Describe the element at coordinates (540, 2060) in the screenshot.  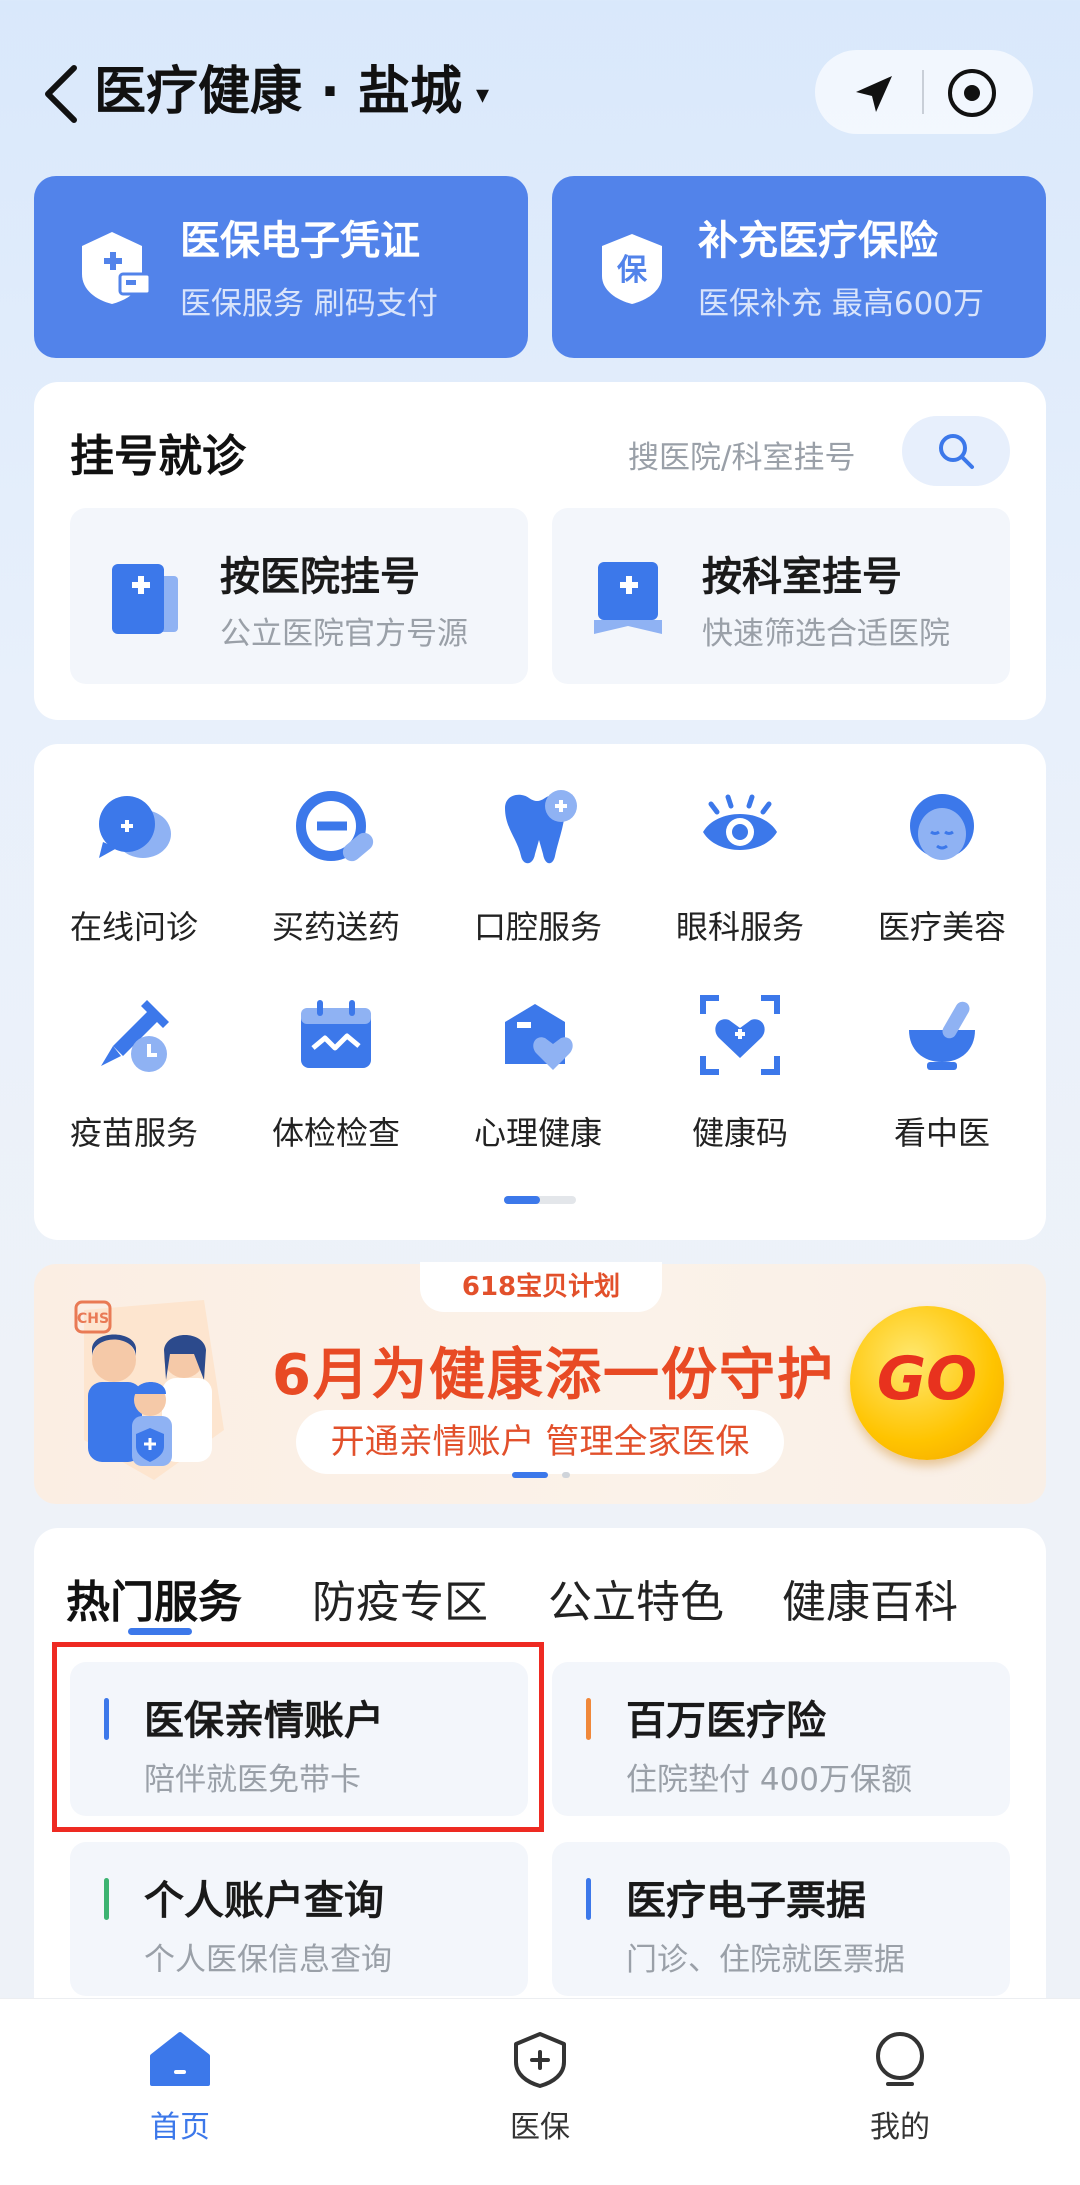
I see `shield-plus-icon` at that location.